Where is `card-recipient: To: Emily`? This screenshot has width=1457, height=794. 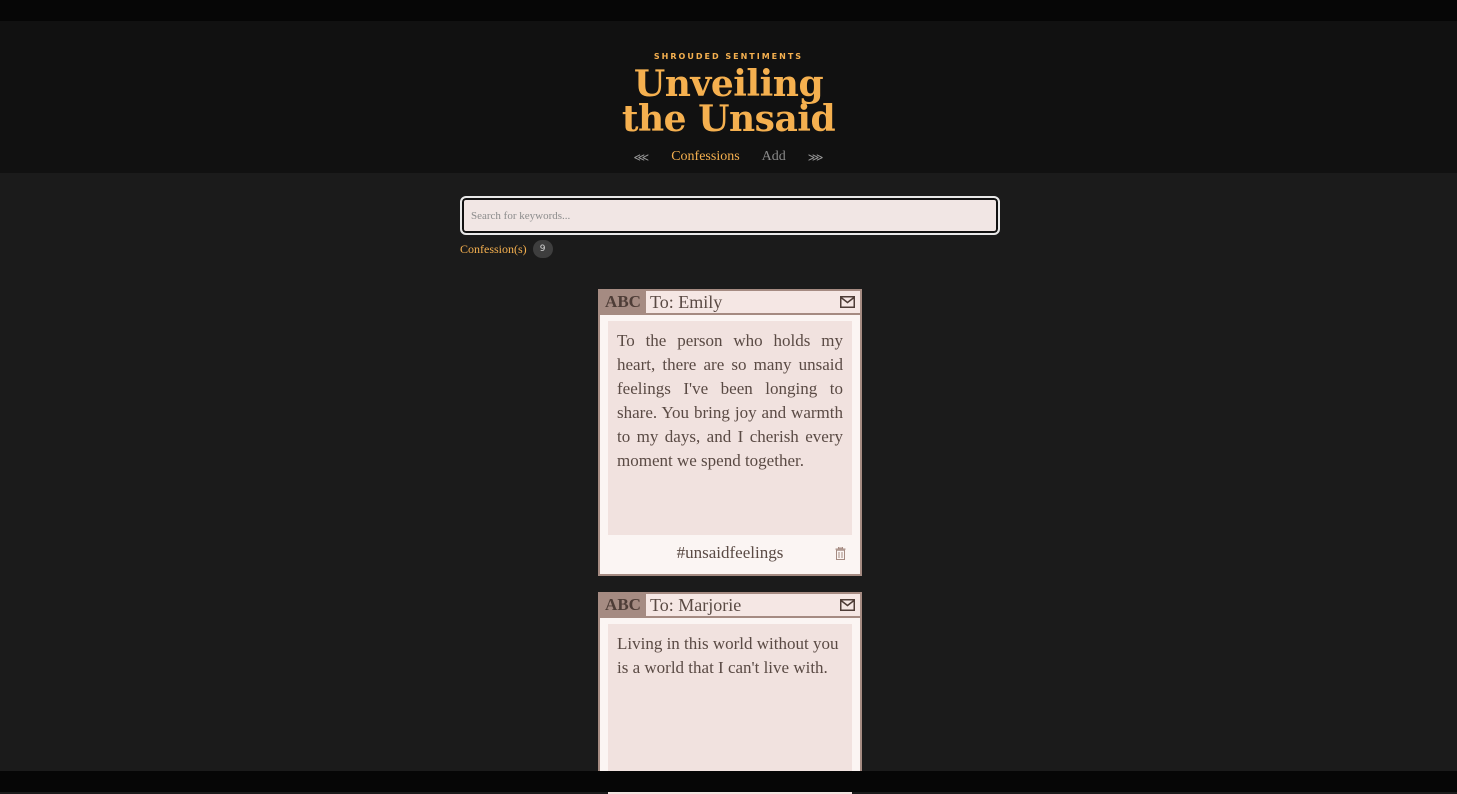
card-recipient: To: Emily is located at coordinates (686, 301).